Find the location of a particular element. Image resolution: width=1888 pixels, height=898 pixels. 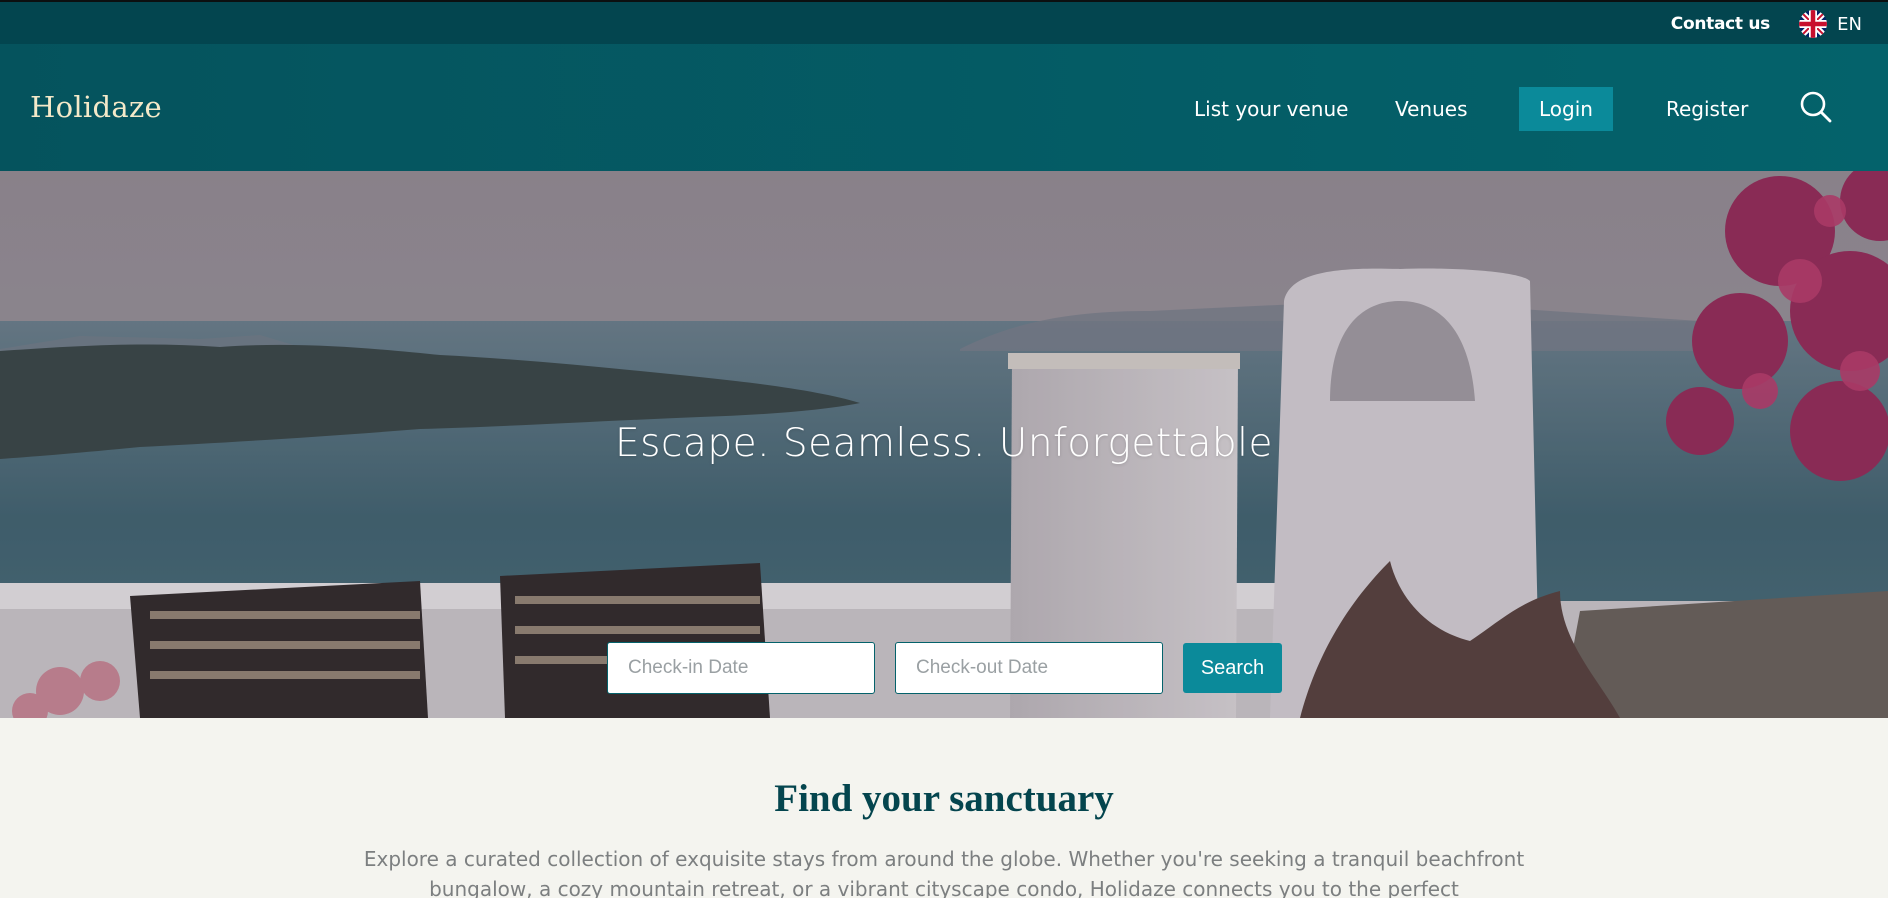

top-utility-bar: Contact us EN is located at coordinates (944, 22).